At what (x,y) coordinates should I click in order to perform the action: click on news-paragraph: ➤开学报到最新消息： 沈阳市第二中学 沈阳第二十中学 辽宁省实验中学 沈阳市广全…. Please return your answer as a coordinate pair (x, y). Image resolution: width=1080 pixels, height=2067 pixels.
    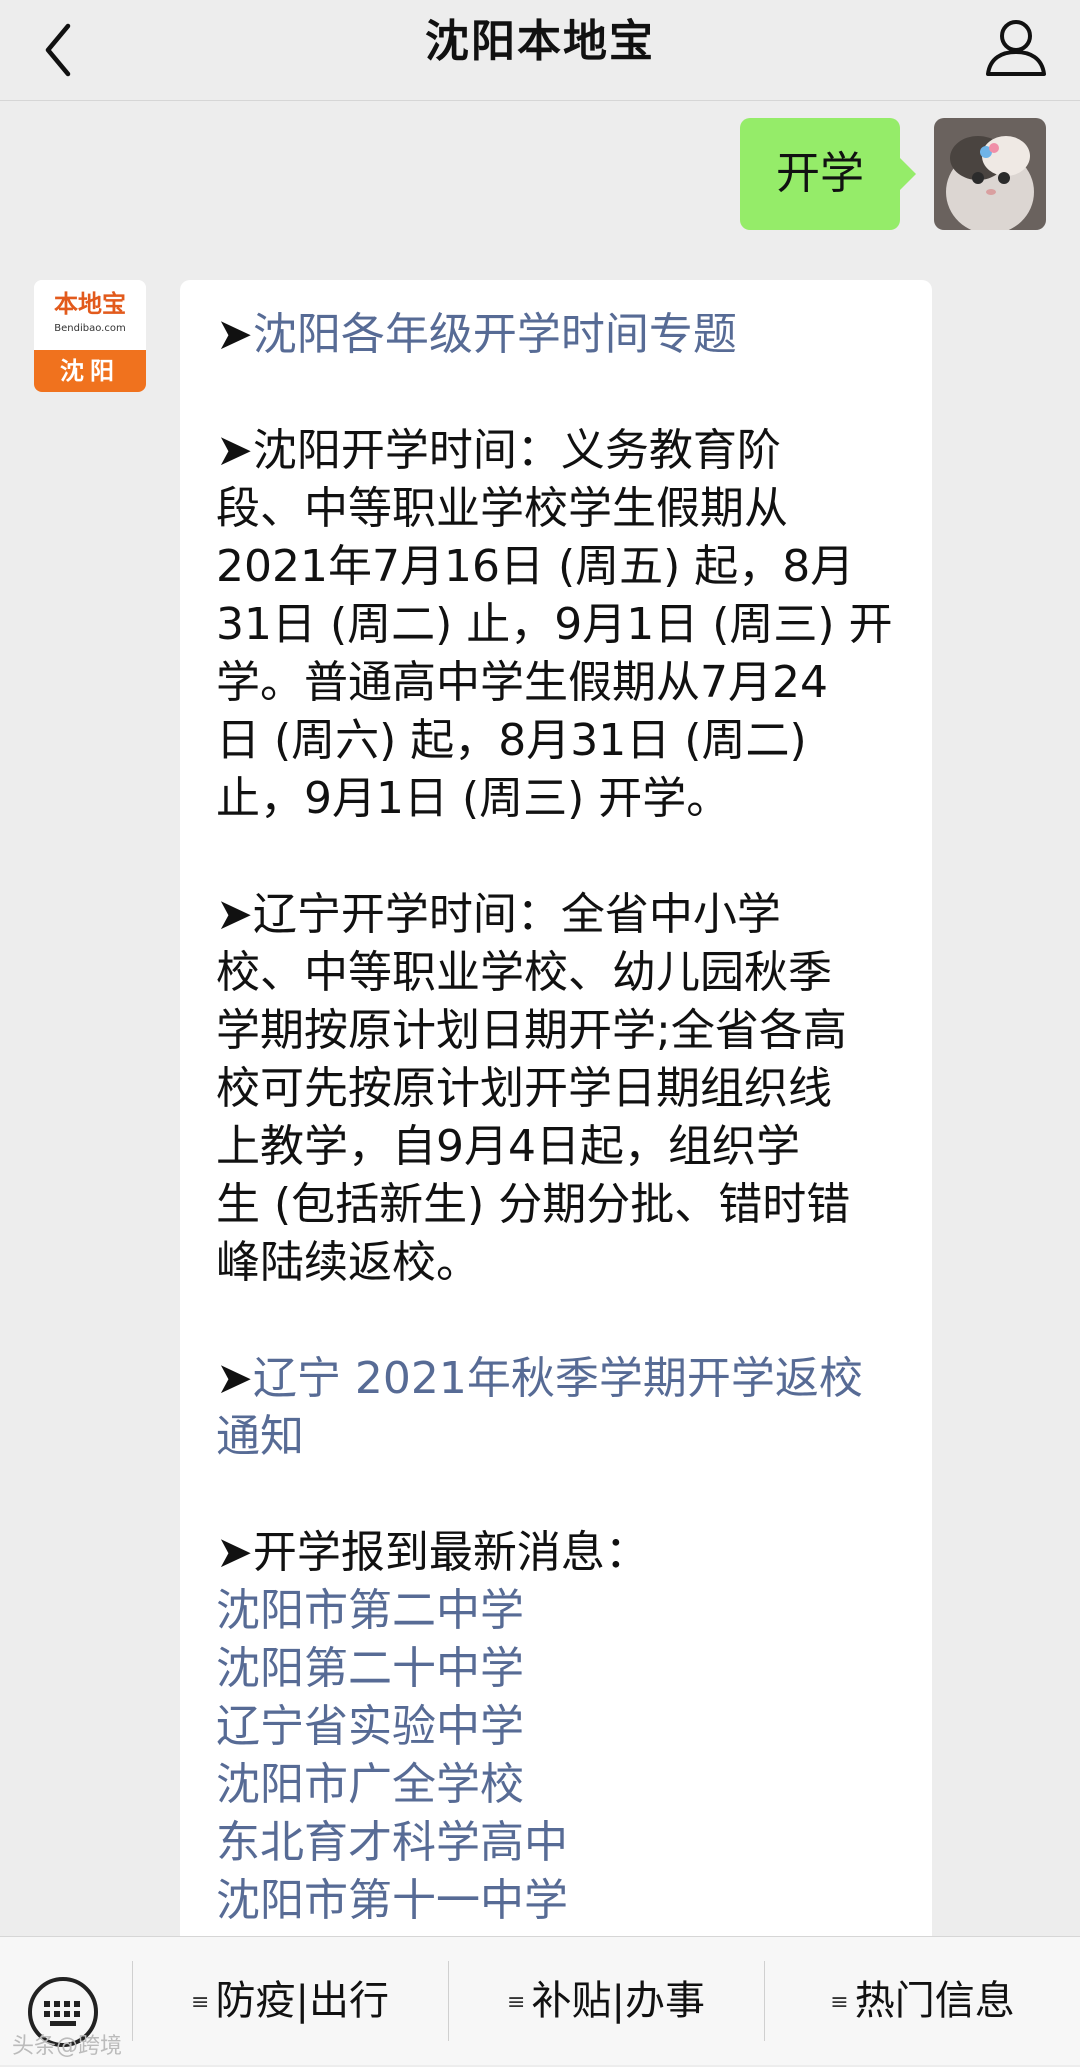
    Looking at the image, I should click on (556, 1727).